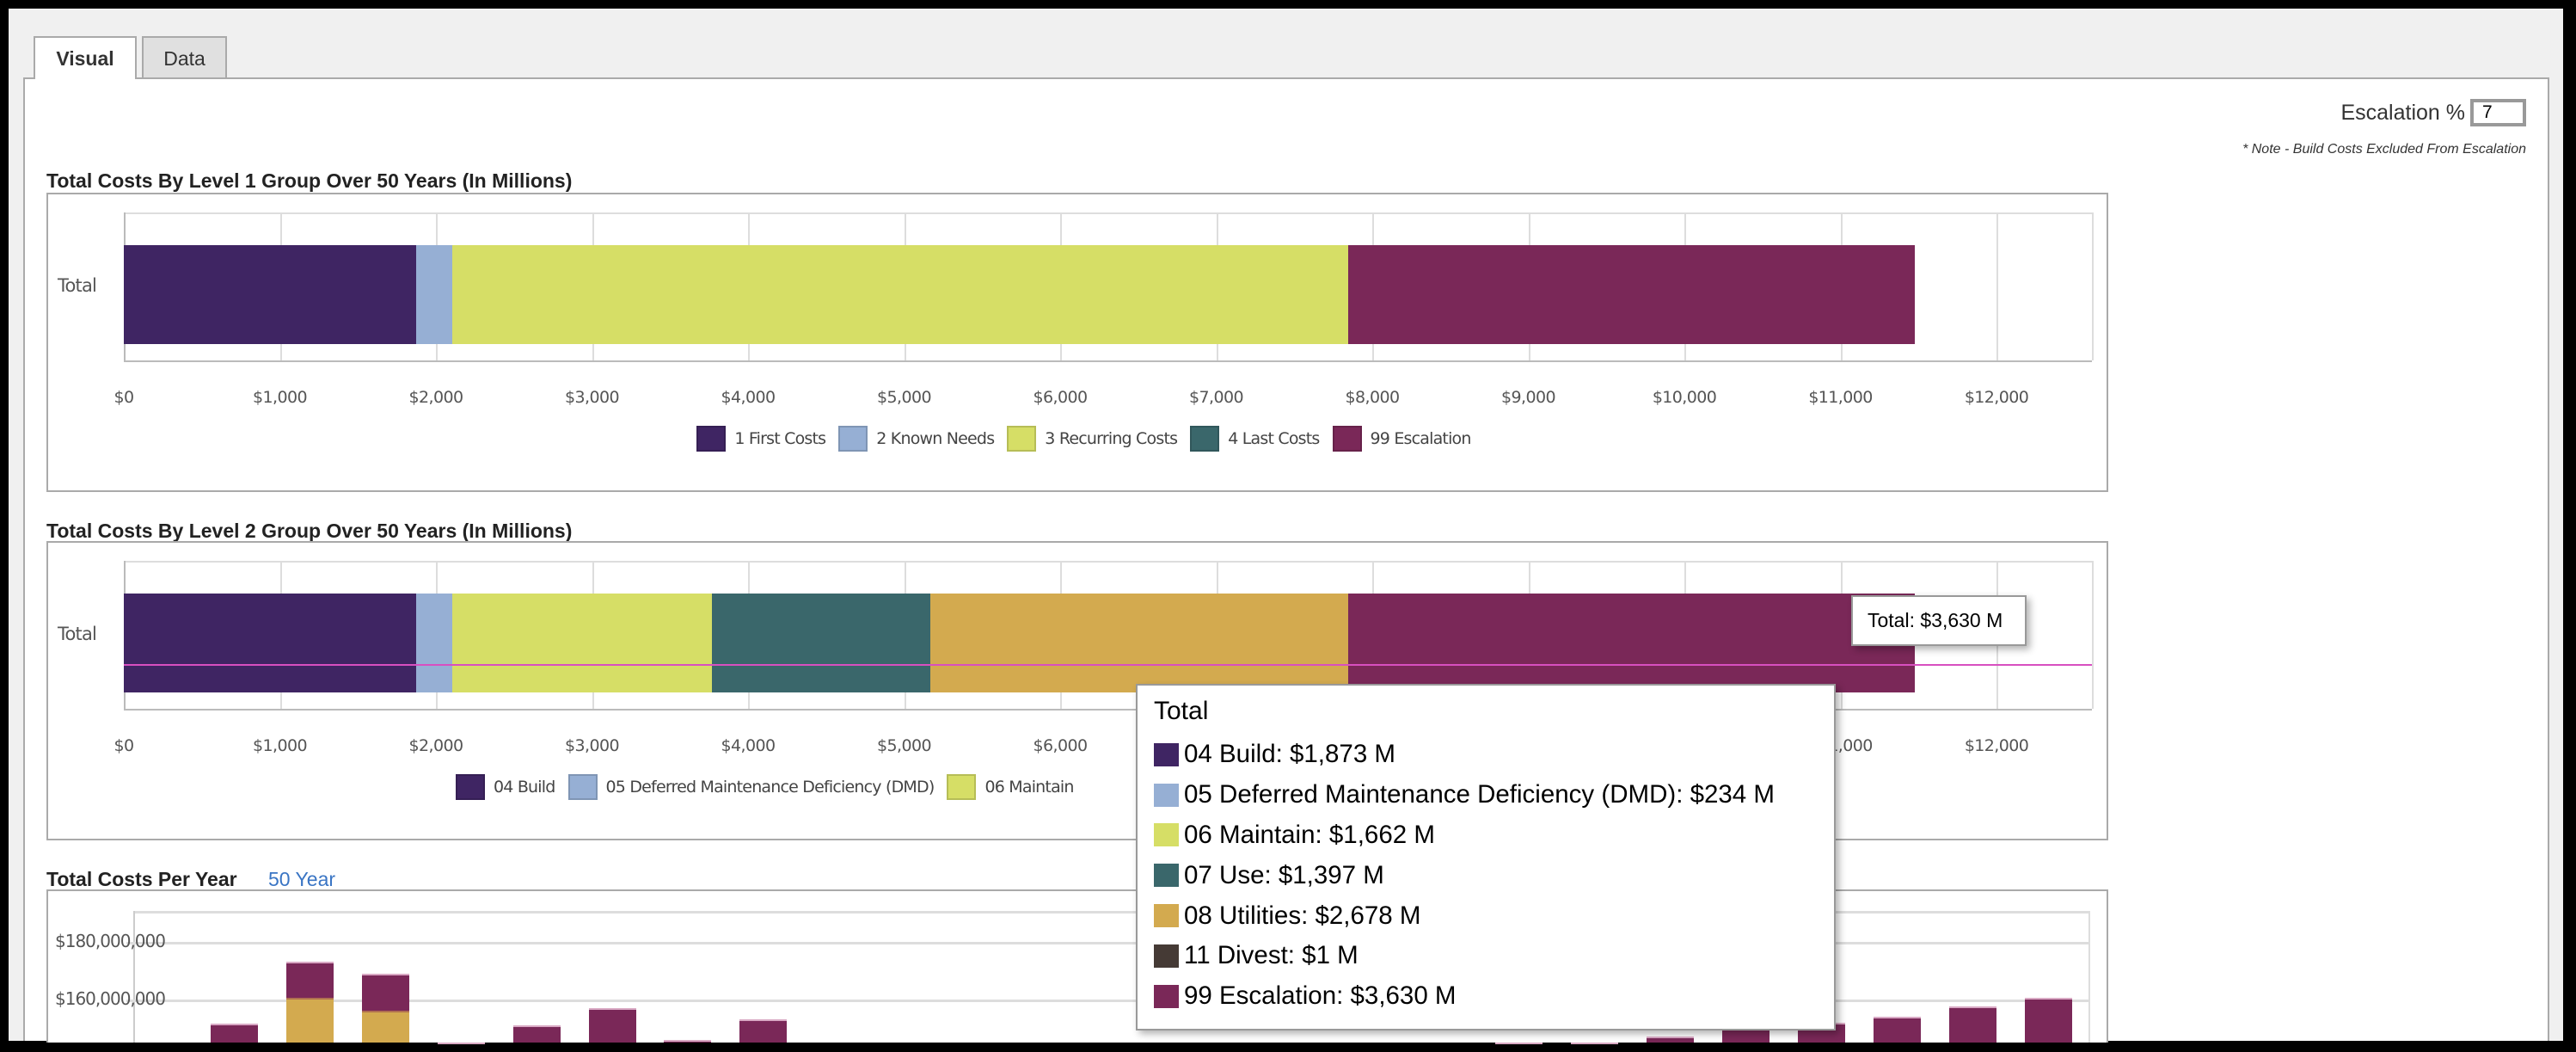 The height and width of the screenshot is (1052, 2576). What do you see at coordinates (1486, 835) in the screenshot?
I see `tooltip-row: 06 Maintain: $1,662 M` at bounding box center [1486, 835].